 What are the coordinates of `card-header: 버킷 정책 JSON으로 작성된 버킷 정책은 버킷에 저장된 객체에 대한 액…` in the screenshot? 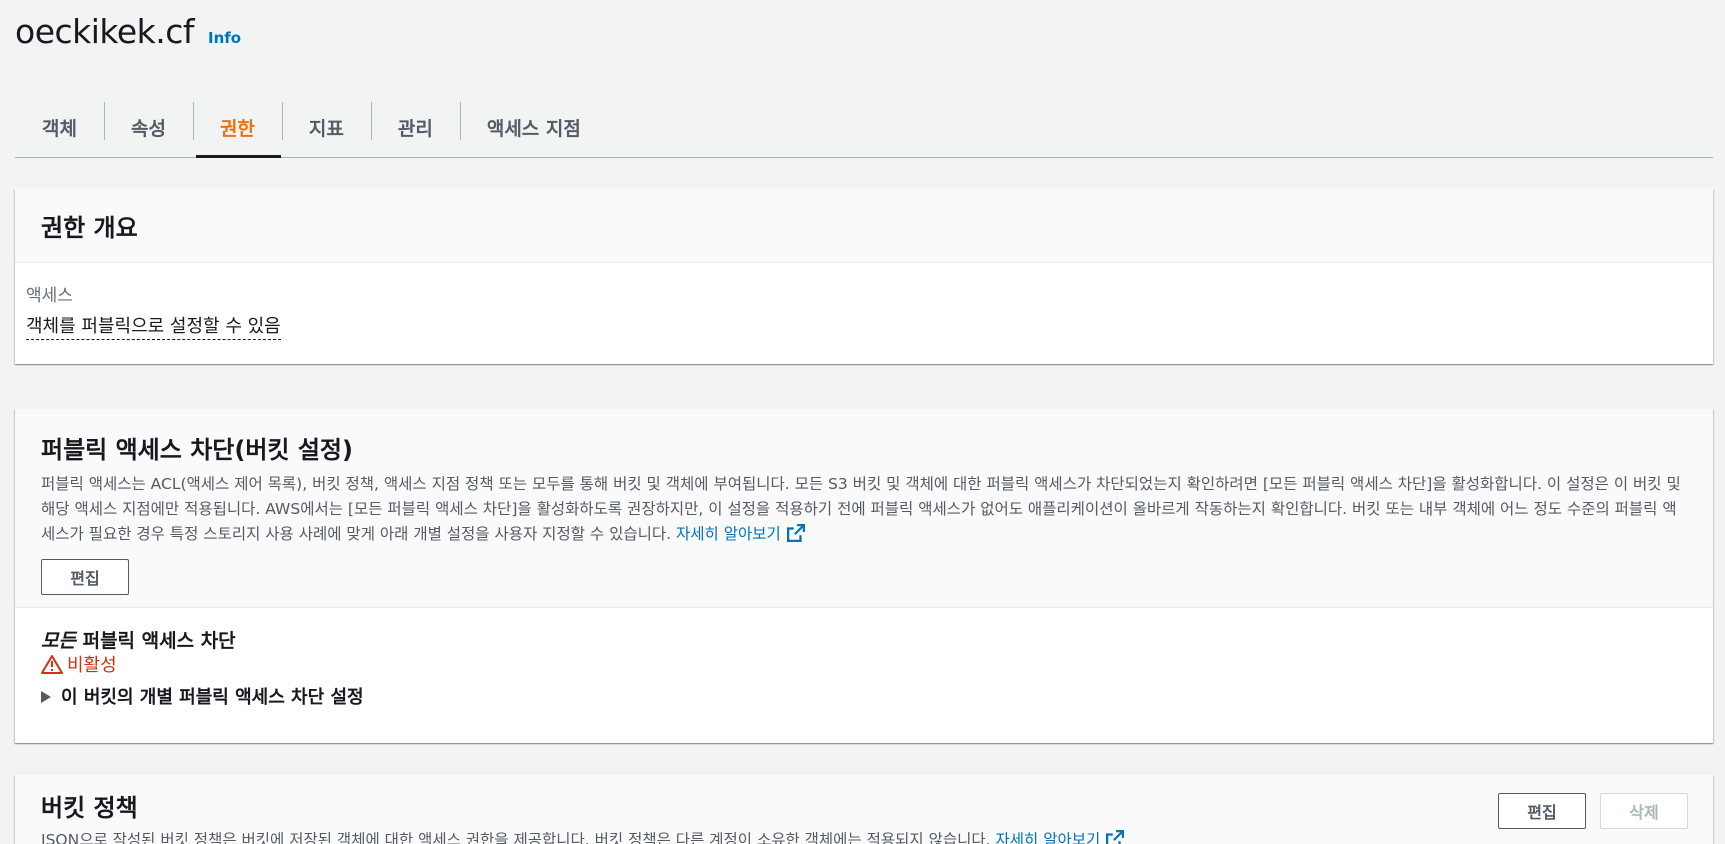 It's located at (864, 809).